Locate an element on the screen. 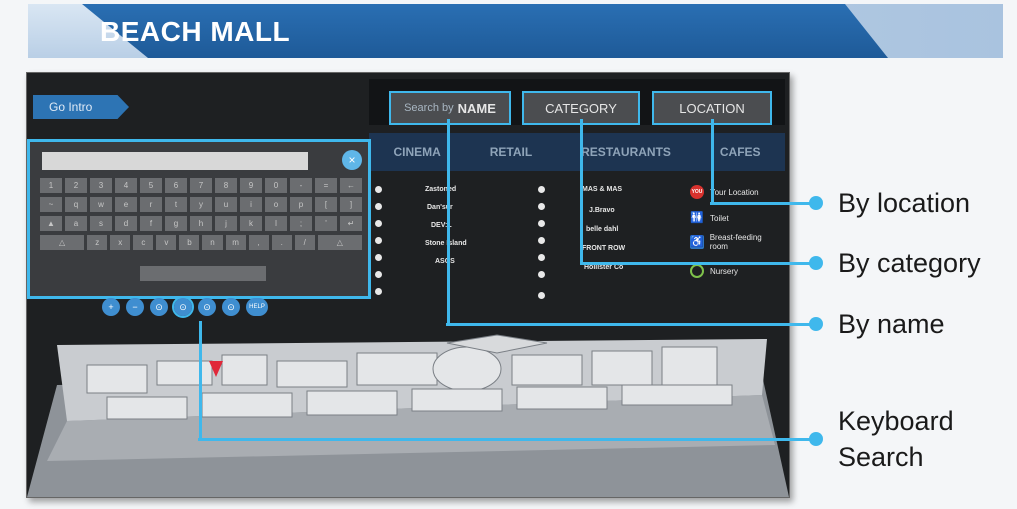  key: f is located at coordinates (151, 223).